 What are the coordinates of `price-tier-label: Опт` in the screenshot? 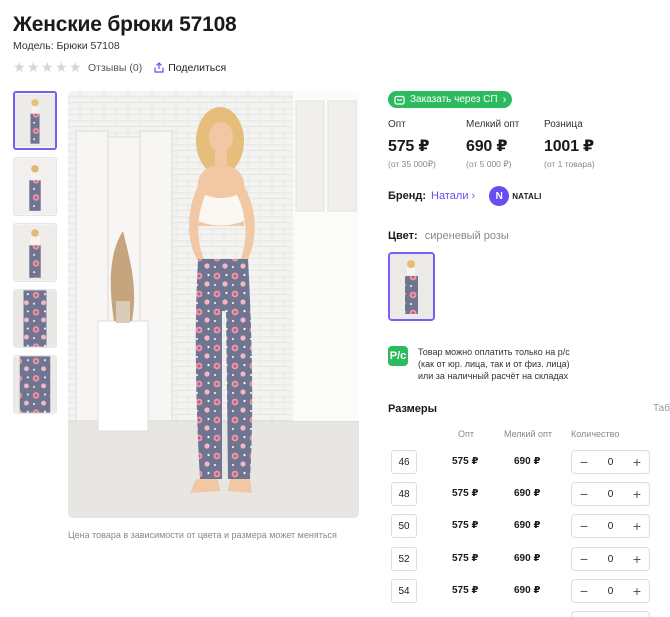 It's located at (397, 124).